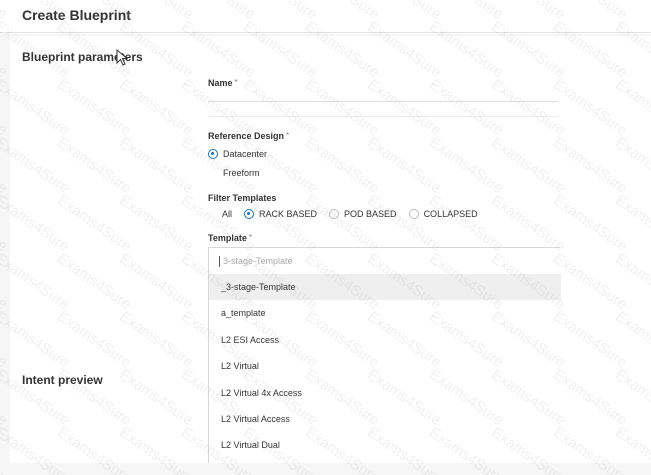 The width and height of the screenshot is (651, 475). What do you see at coordinates (288, 214) in the screenshot?
I see `filter-label: RACK BASED` at bounding box center [288, 214].